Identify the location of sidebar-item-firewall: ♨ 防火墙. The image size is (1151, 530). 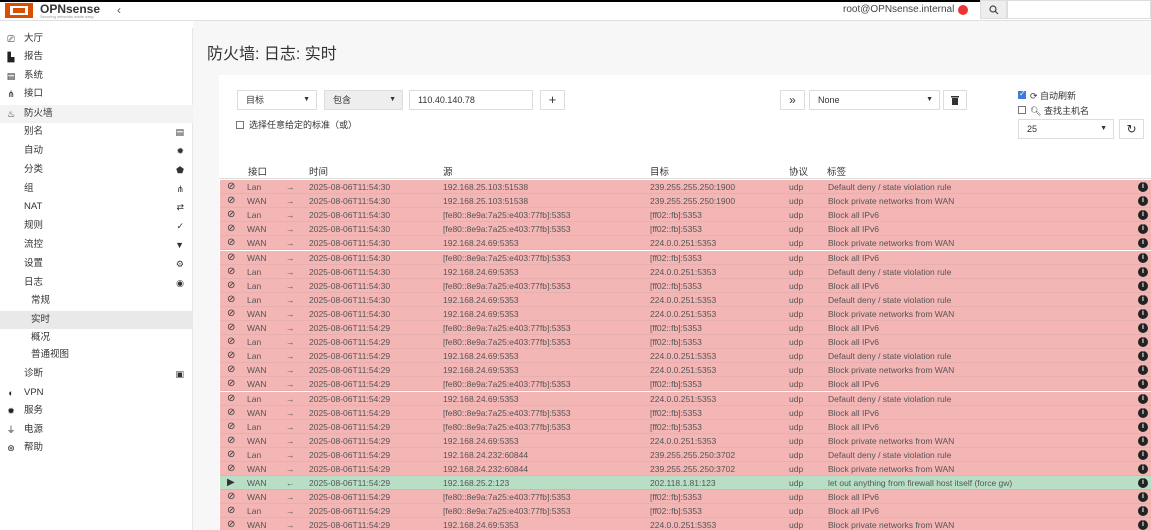
(96, 114).